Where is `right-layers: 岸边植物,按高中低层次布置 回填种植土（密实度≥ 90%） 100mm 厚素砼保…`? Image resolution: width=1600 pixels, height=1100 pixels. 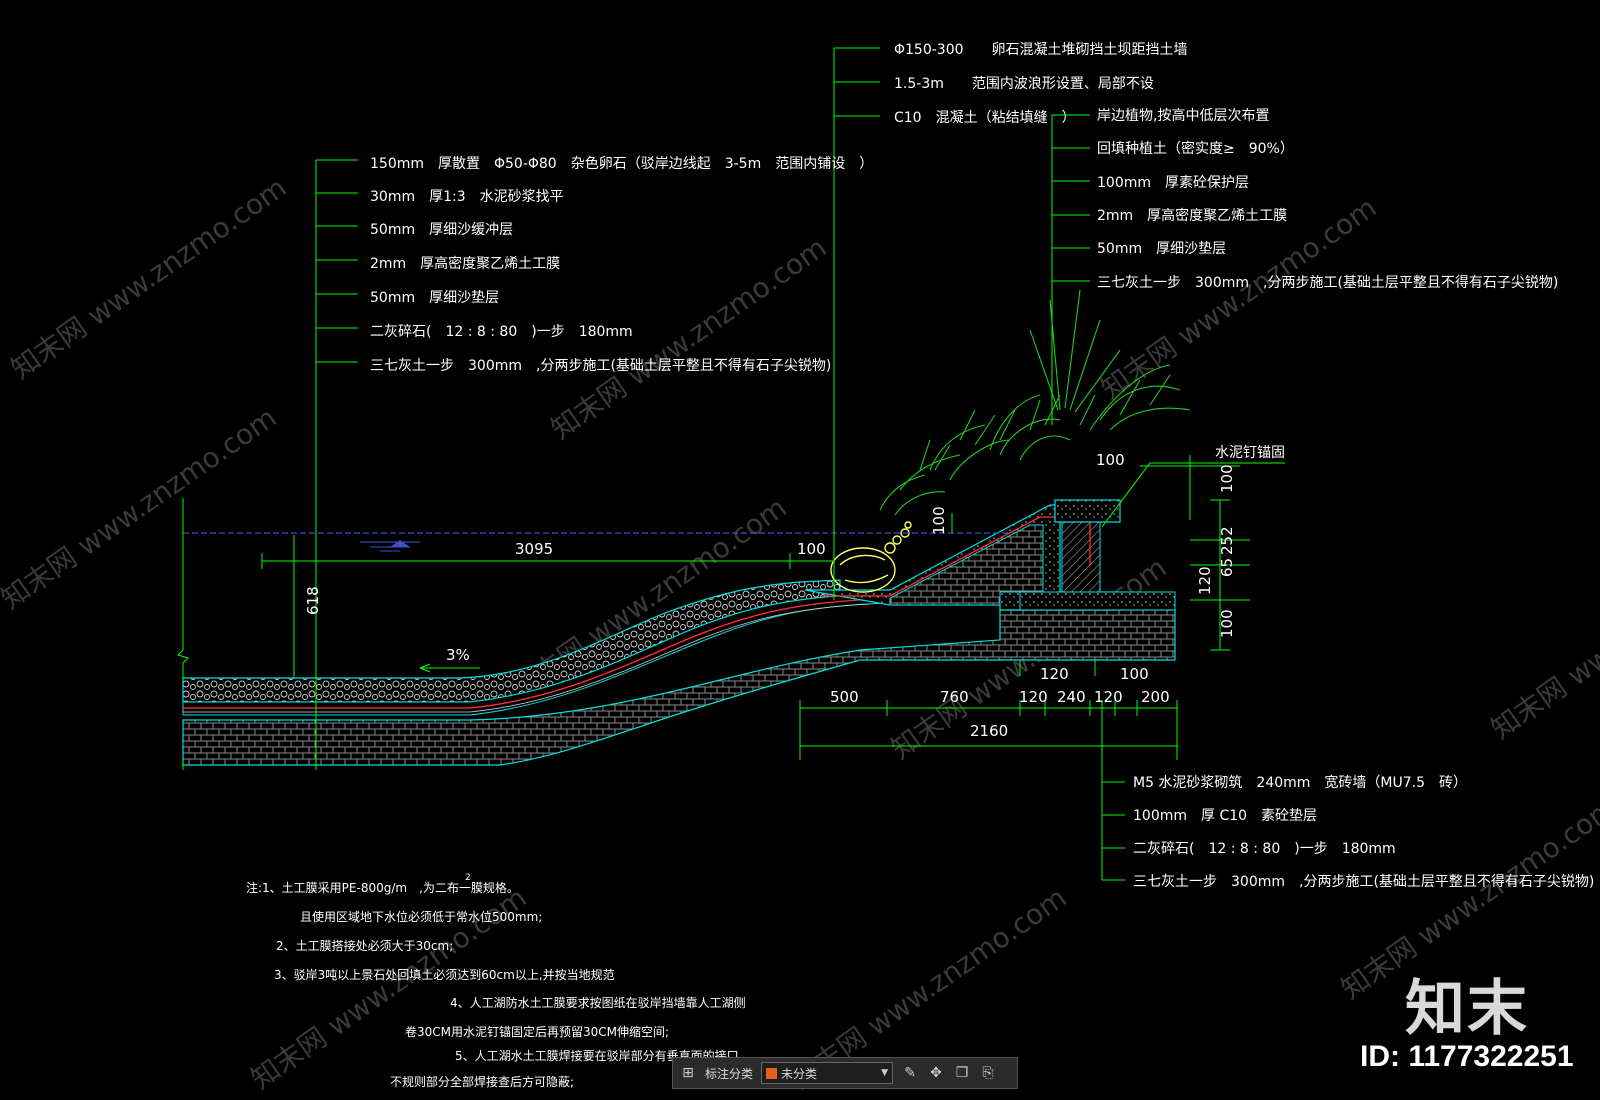
right-layers: 岸边植物,按高中低层次布置 回填种植土（密实度≥ 90%） 100mm 厚素砼保… is located at coordinates (1327, 199).